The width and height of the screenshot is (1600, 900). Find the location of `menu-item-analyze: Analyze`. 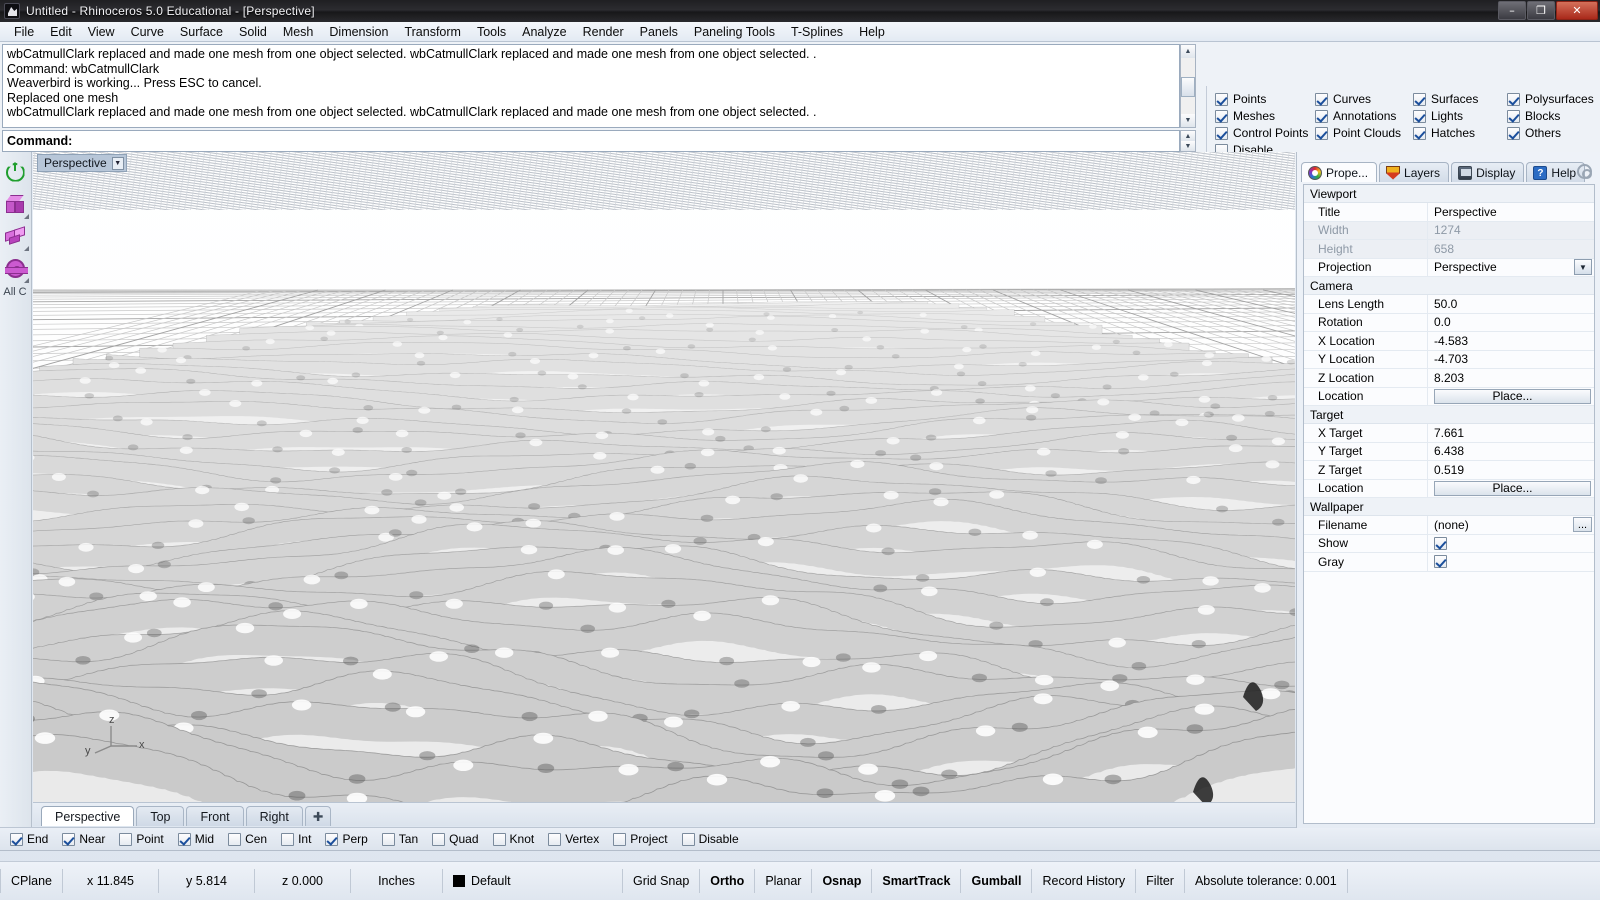

menu-item-analyze: Analyze is located at coordinates (544, 32).